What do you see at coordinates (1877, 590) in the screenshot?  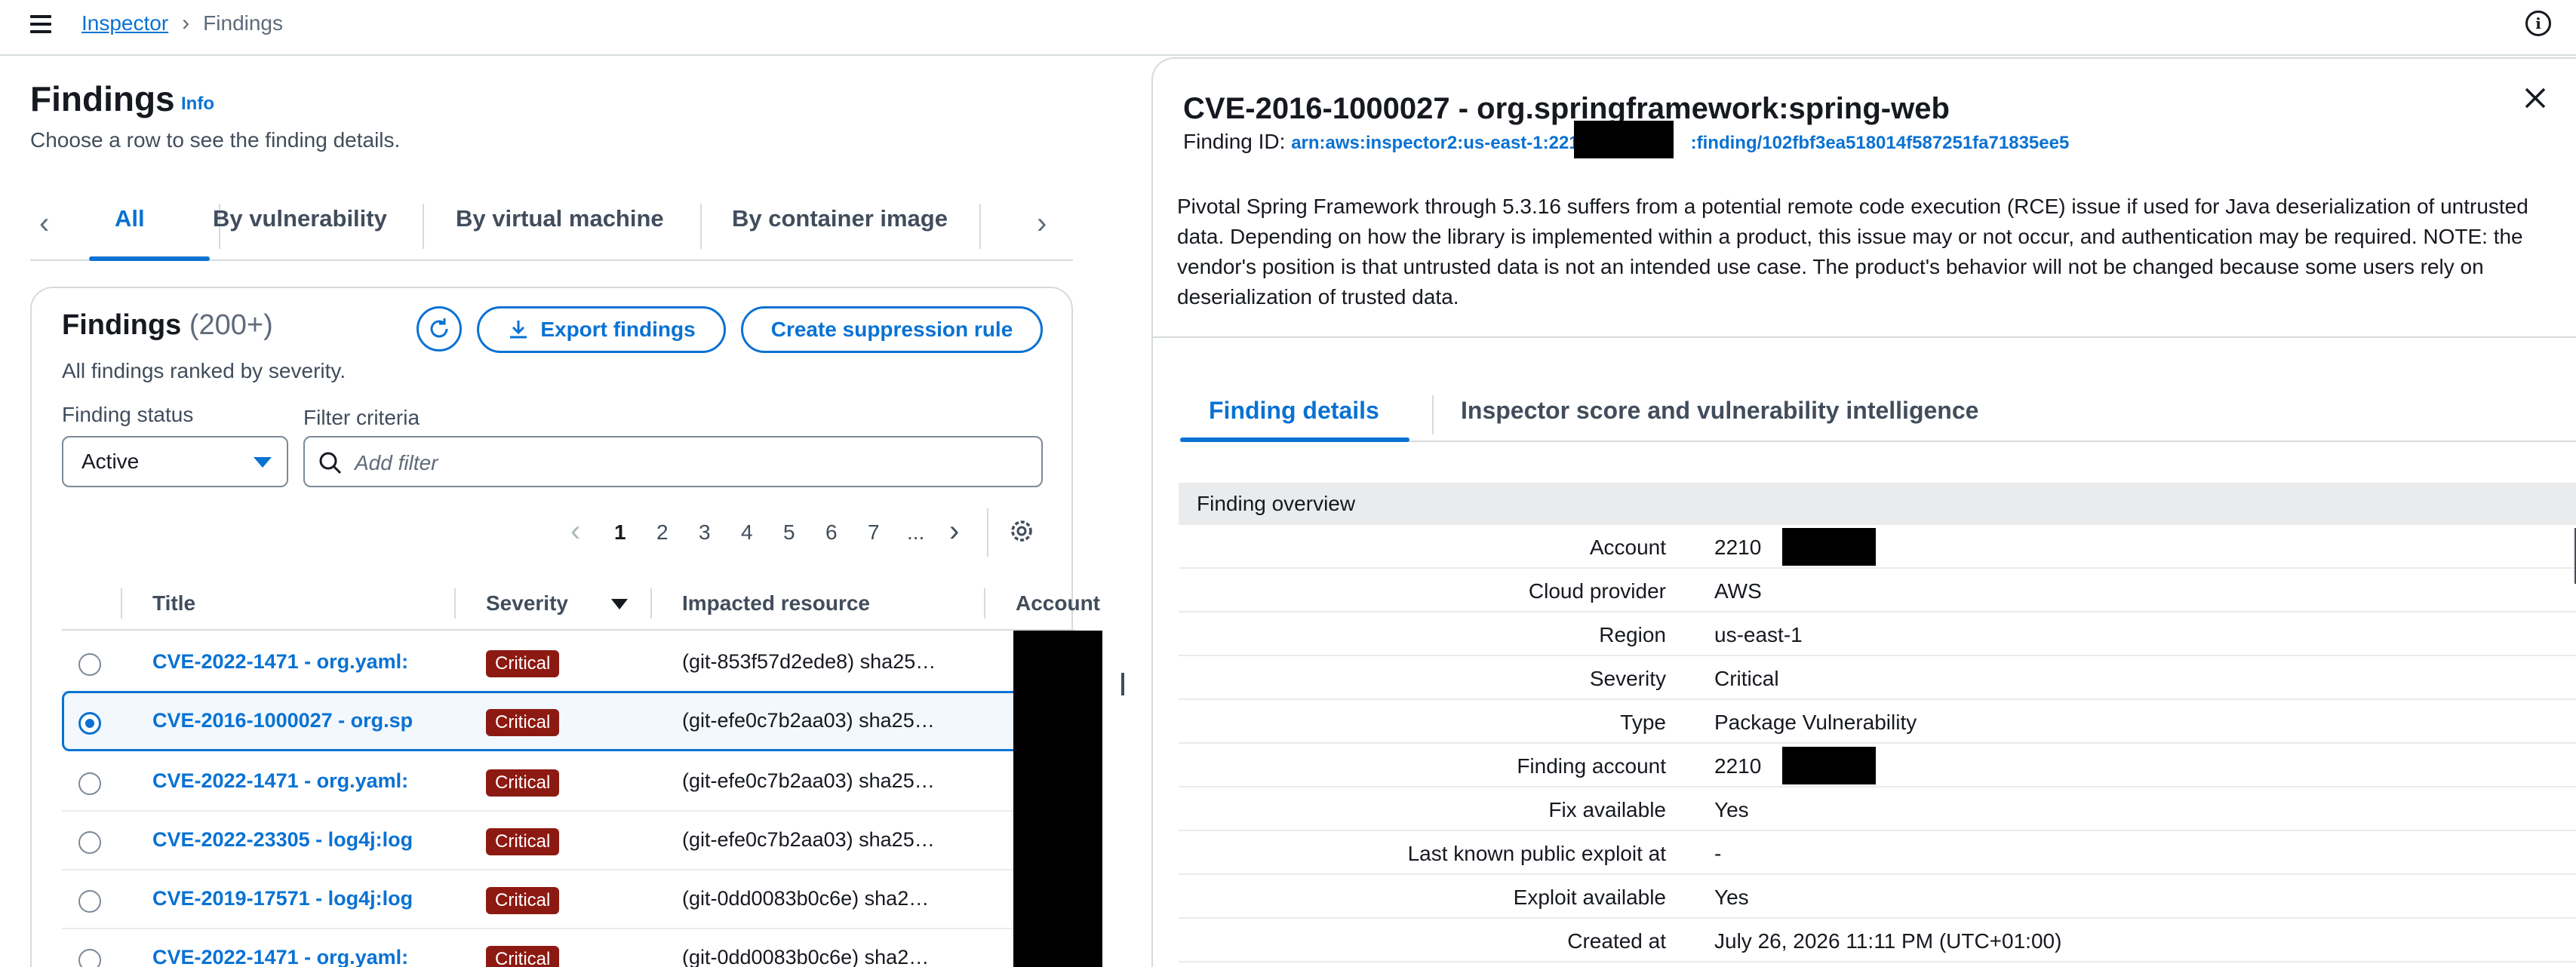 I see `overview-row-cloud-provider: Cloud provider AWS` at bounding box center [1877, 590].